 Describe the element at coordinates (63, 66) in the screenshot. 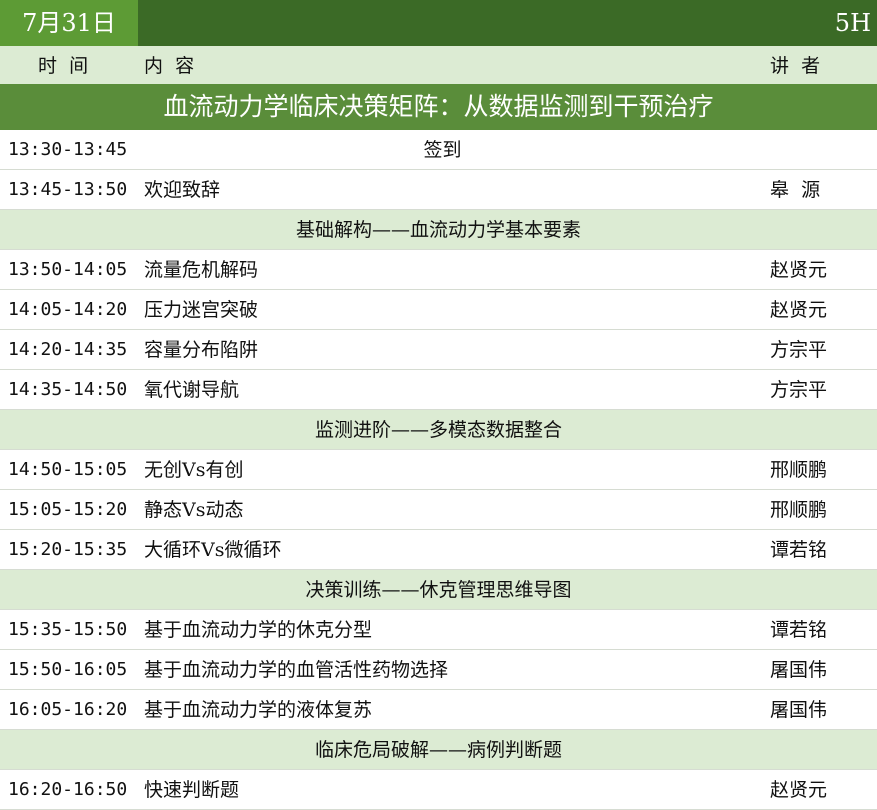

I see `column-header-time: 时 间` at that location.